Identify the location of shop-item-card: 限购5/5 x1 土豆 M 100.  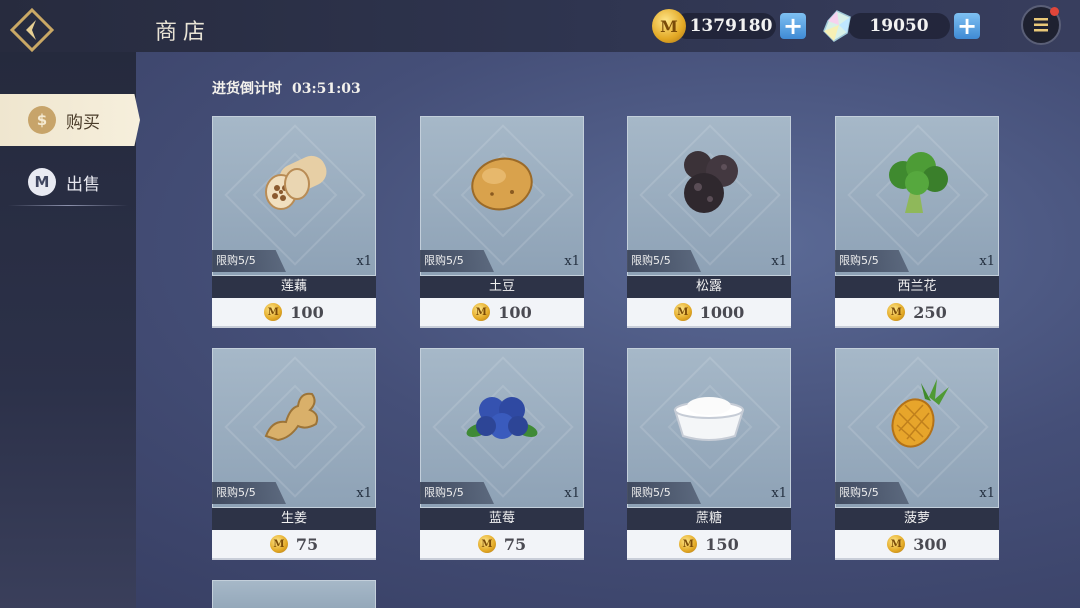
(502, 222).